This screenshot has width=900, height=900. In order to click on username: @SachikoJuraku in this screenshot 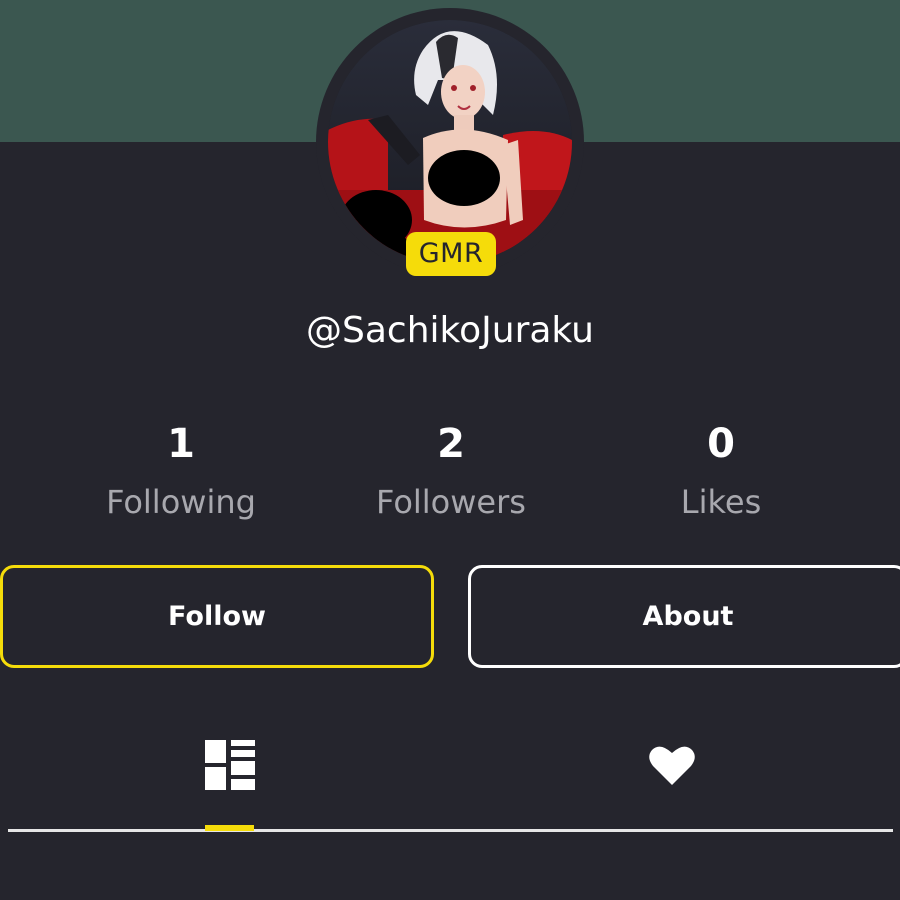, I will do `click(450, 330)`.